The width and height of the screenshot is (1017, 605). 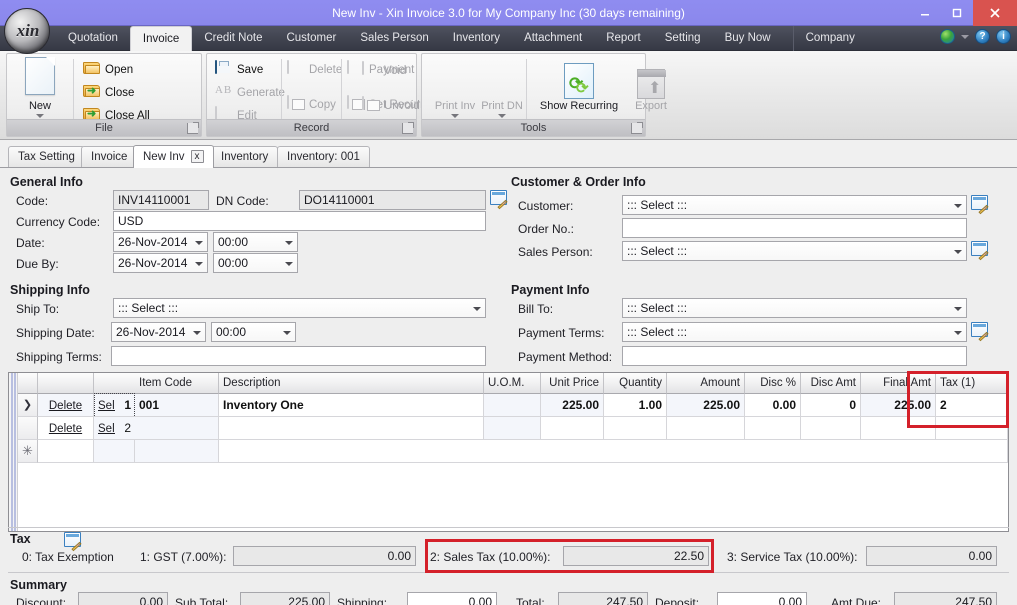 What do you see at coordinates (384, 71) in the screenshot?
I see `void-button: Void` at bounding box center [384, 71].